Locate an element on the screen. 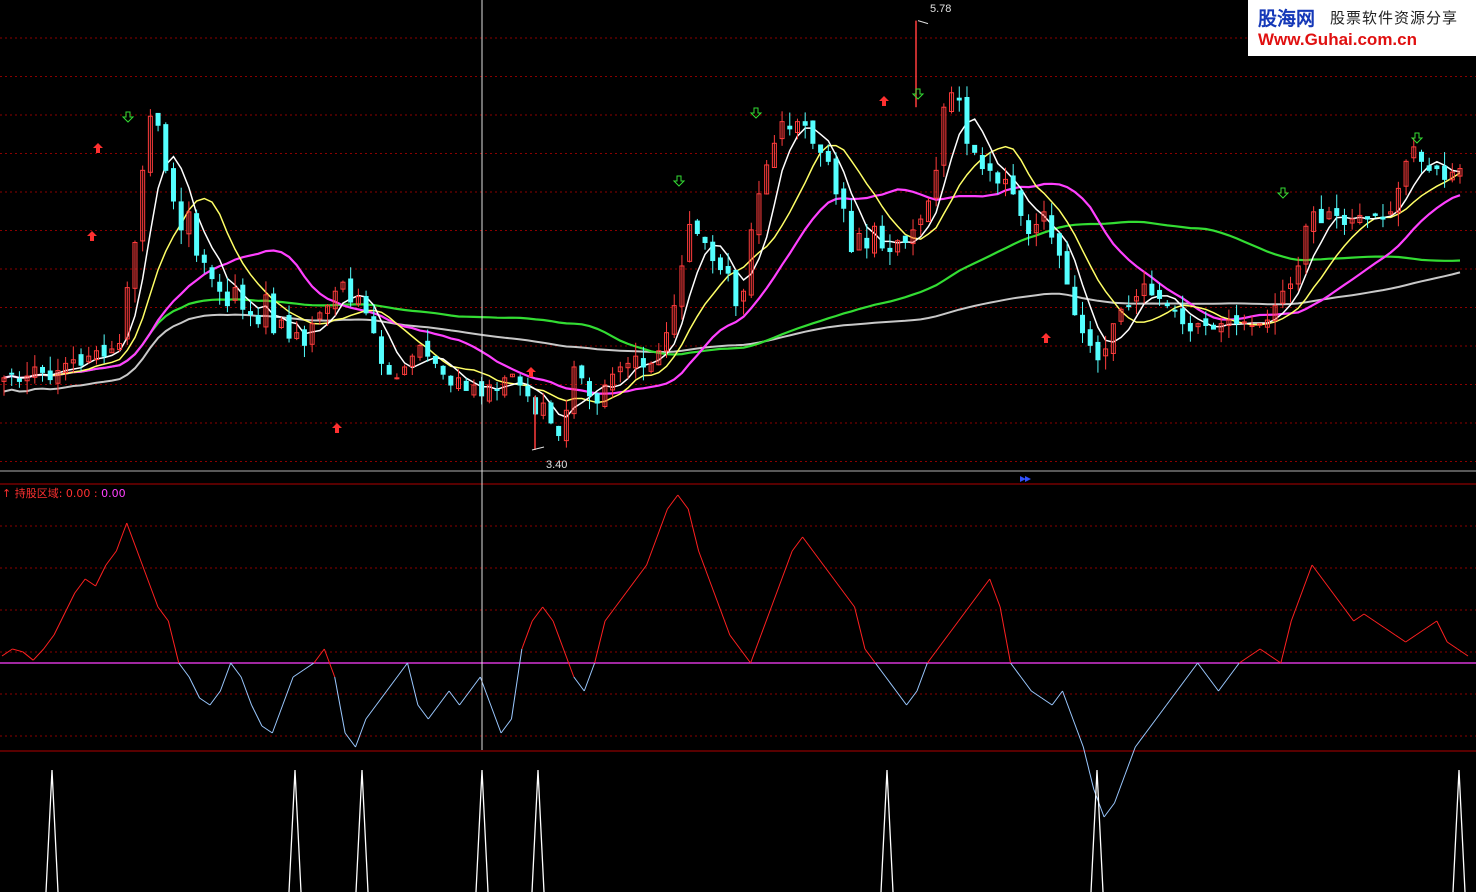 This screenshot has width=1476, height=892. indicator-arrow-icon: ↑ is located at coordinates (8, 493).